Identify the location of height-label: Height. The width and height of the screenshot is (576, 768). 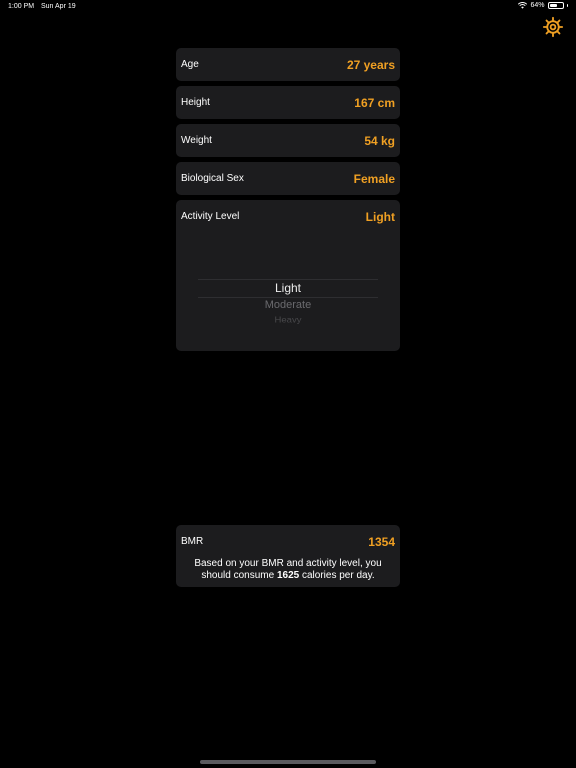
(195, 102).